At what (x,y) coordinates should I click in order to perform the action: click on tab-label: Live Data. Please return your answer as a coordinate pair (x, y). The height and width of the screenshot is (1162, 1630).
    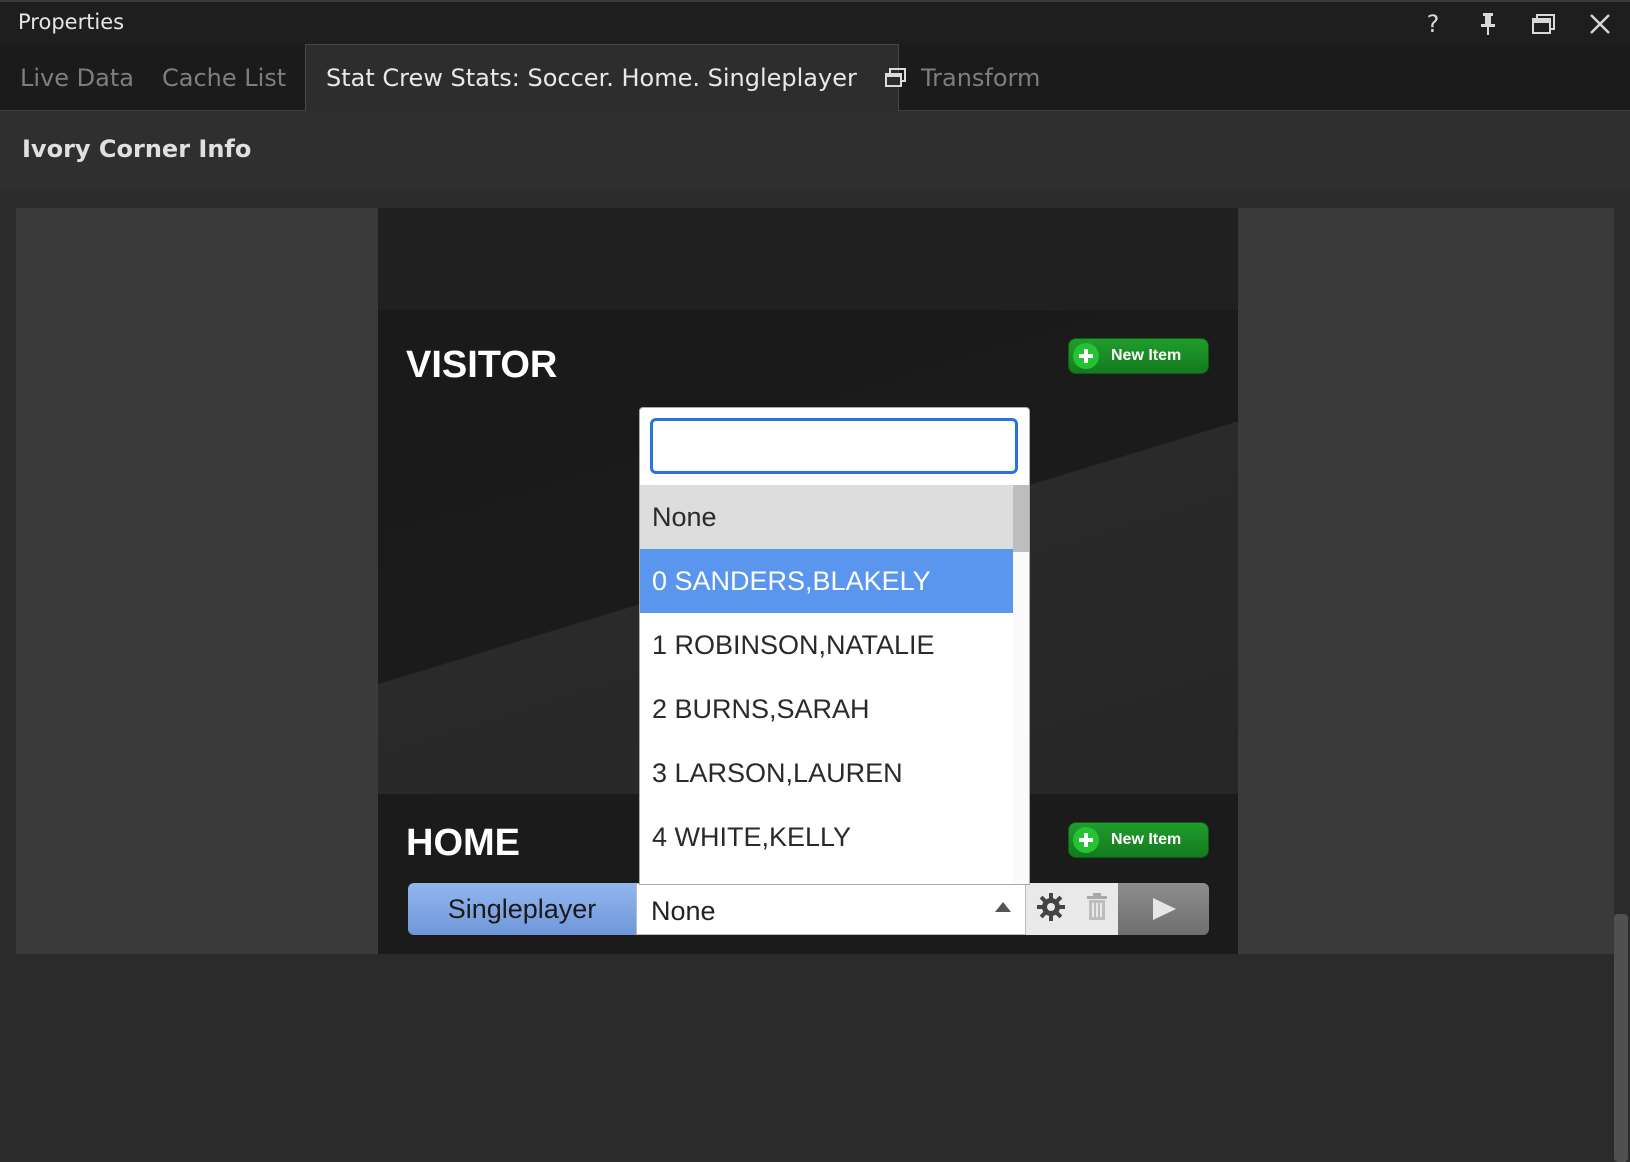
    Looking at the image, I should click on (77, 77).